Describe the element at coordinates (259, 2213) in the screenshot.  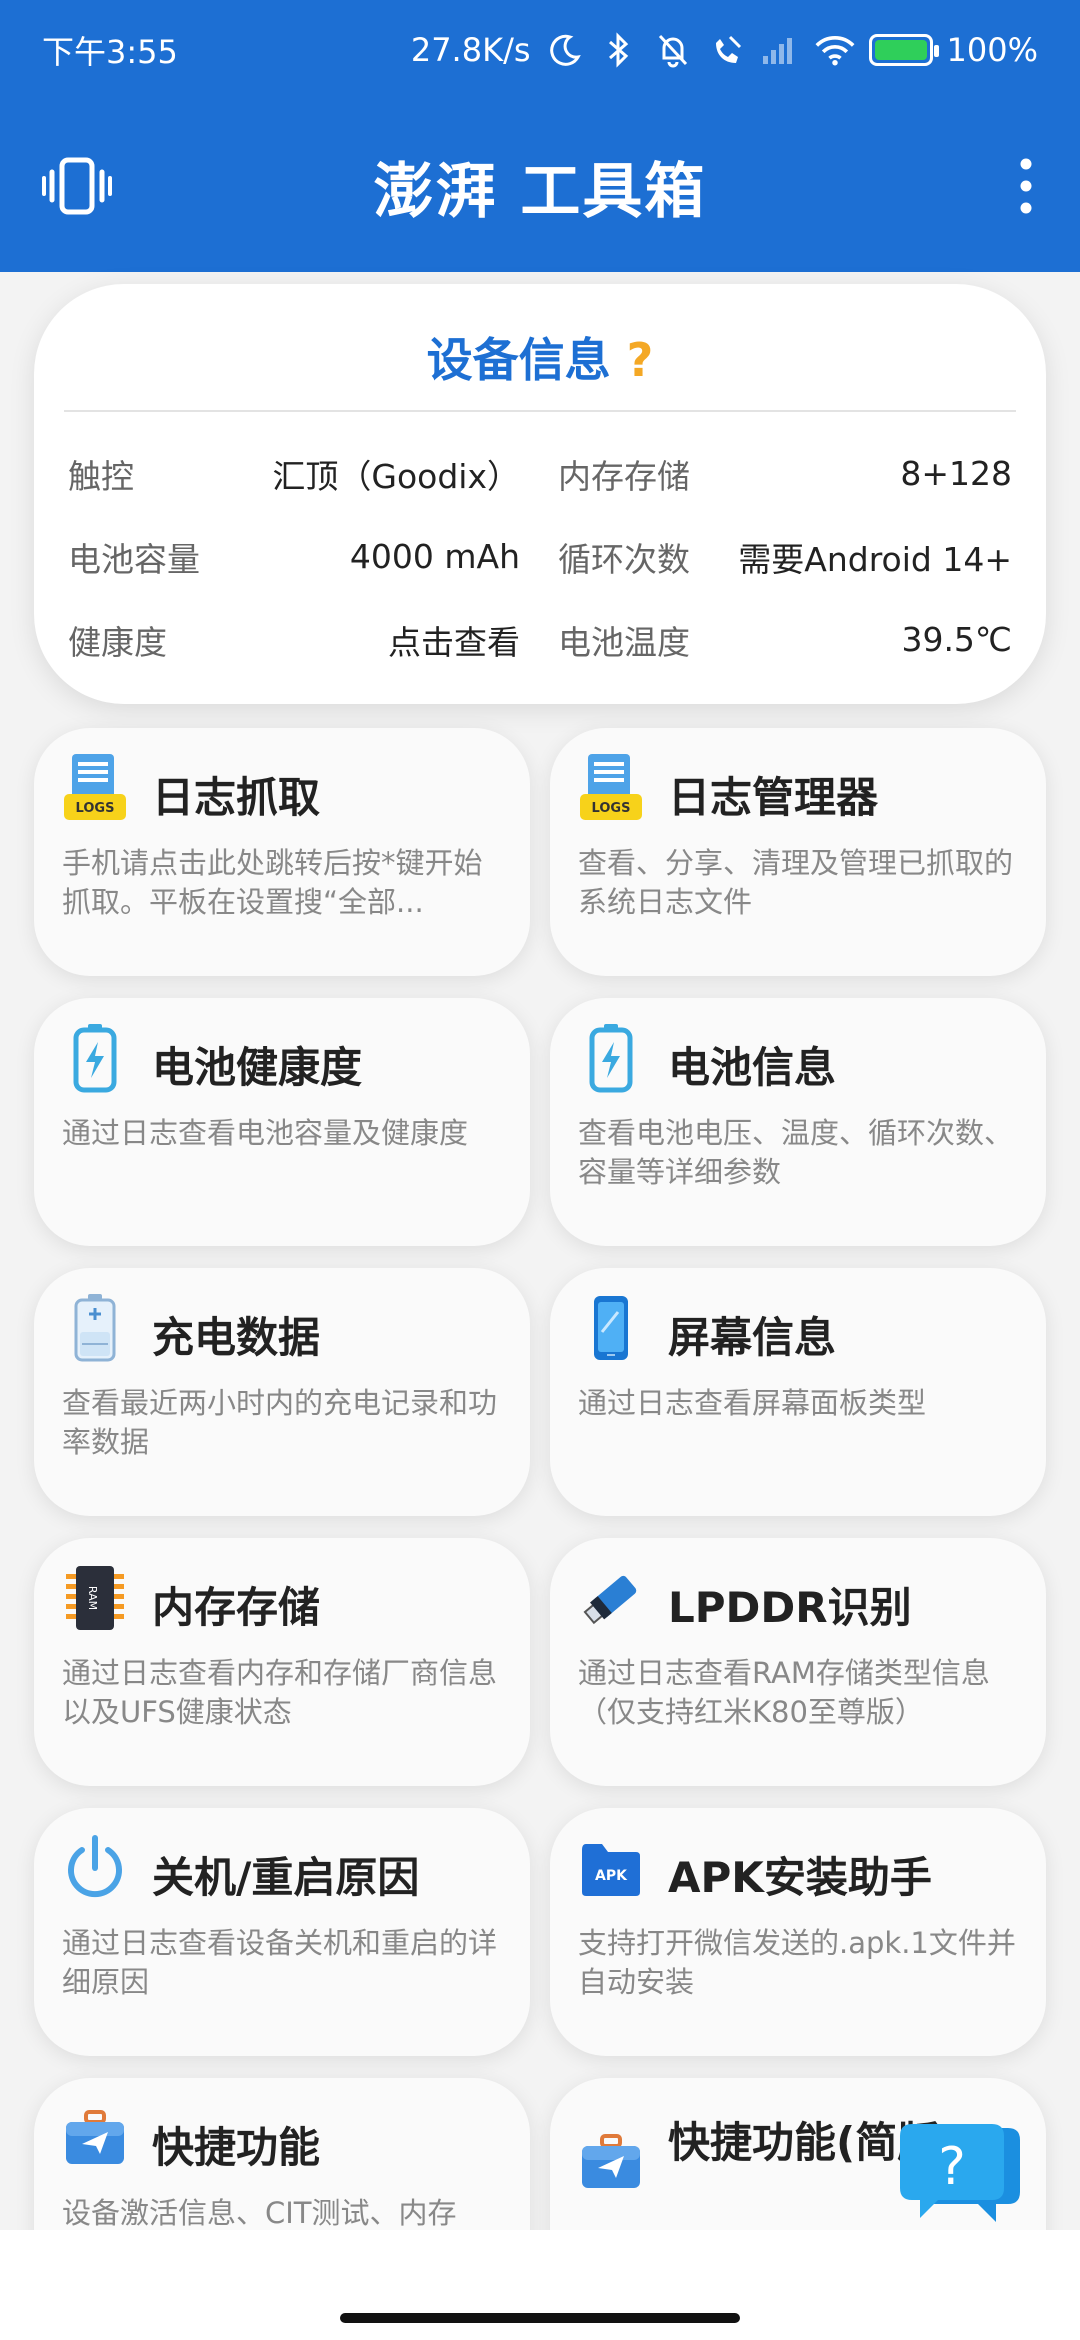
I see `card-desc: 设备激活信息、CIT测试、内存` at that location.